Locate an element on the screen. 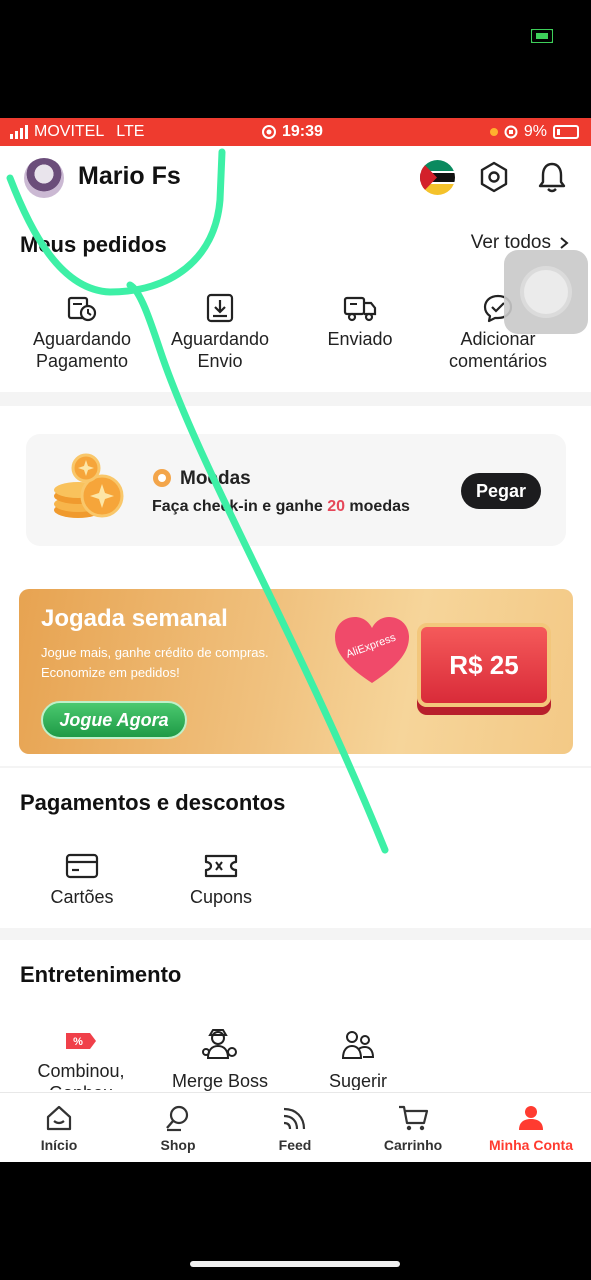 Image resolution: width=591 pixels, height=1280 pixels. combinou-label: Combinou, Ganhou is located at coordinates (81, 1075).